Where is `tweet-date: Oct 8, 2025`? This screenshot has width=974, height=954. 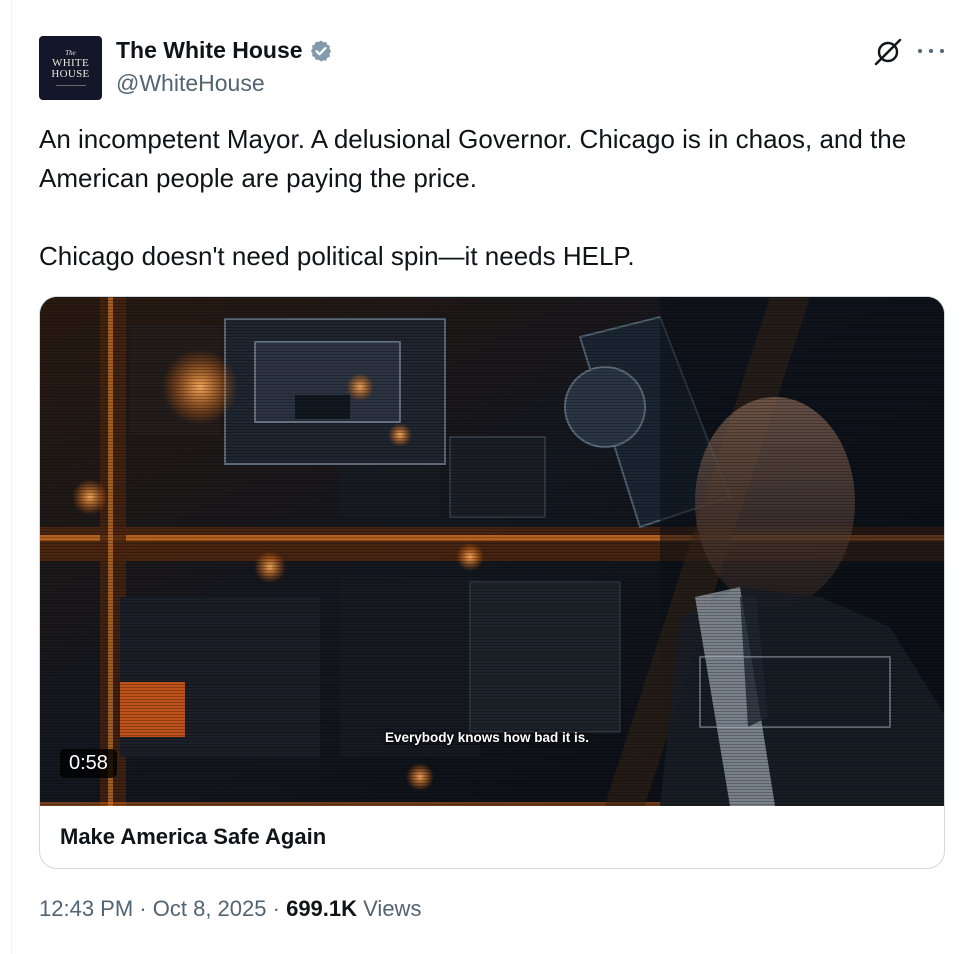 tweet-date: Oct 8, 2025 is located at coordinates (210, 908).